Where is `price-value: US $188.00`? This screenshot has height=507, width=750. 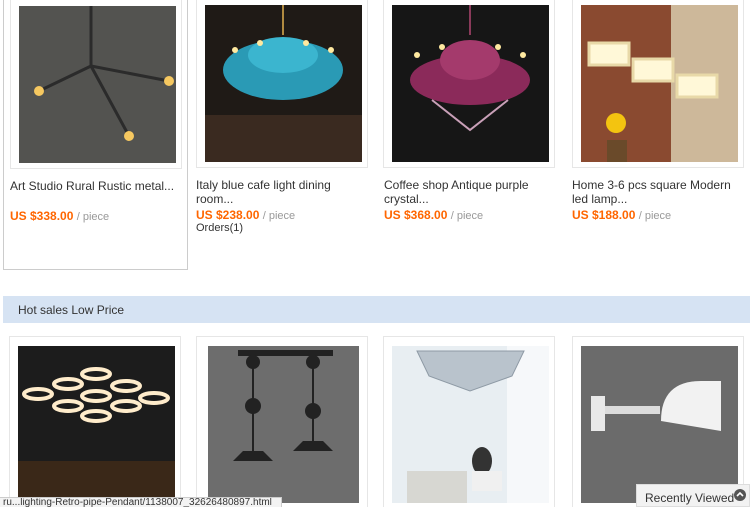
price-value: US $188.00 is located at coordinates (604, 215).